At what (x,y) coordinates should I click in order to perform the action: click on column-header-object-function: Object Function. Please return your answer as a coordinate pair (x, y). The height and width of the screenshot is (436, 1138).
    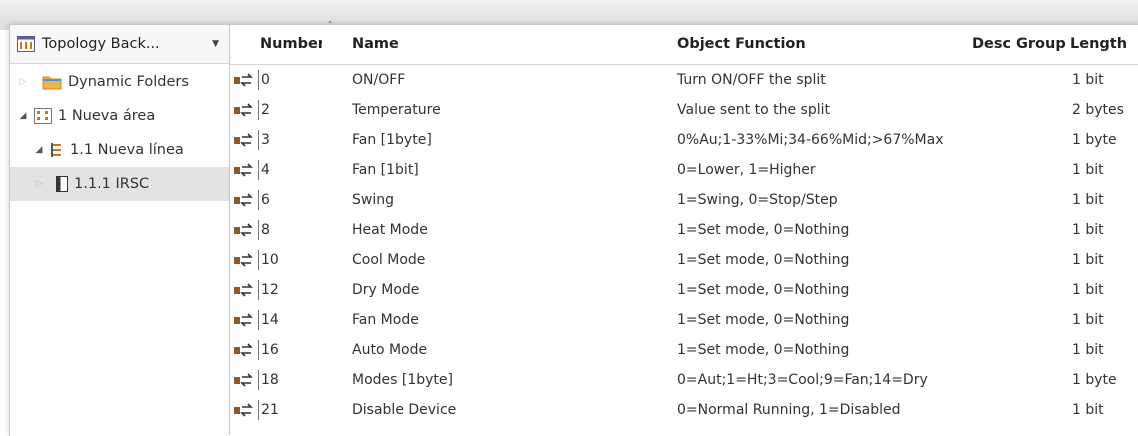
    Looking at the image, I should click on (777, 44).